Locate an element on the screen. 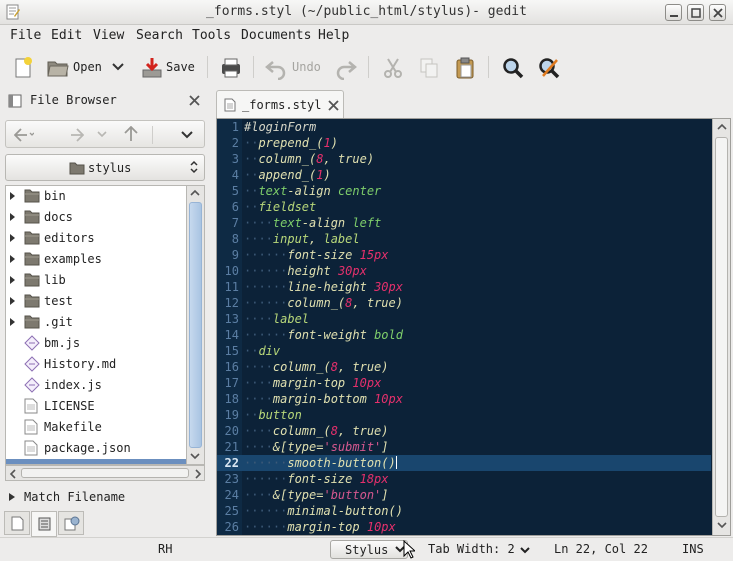  menu-tools: Tools is located at coordinates (211, 35).